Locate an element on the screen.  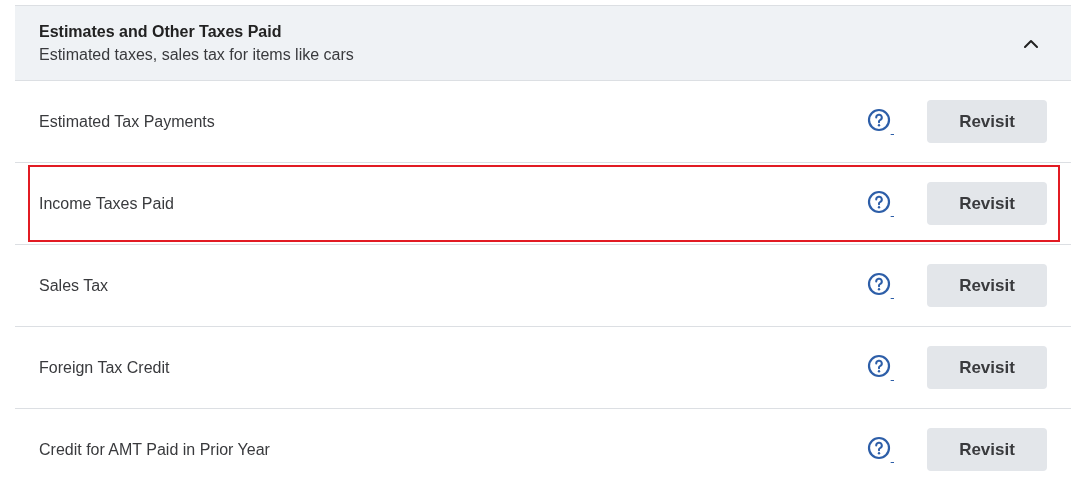
row-label: Foreign Tax Credit is located at coordinates (105, 367).